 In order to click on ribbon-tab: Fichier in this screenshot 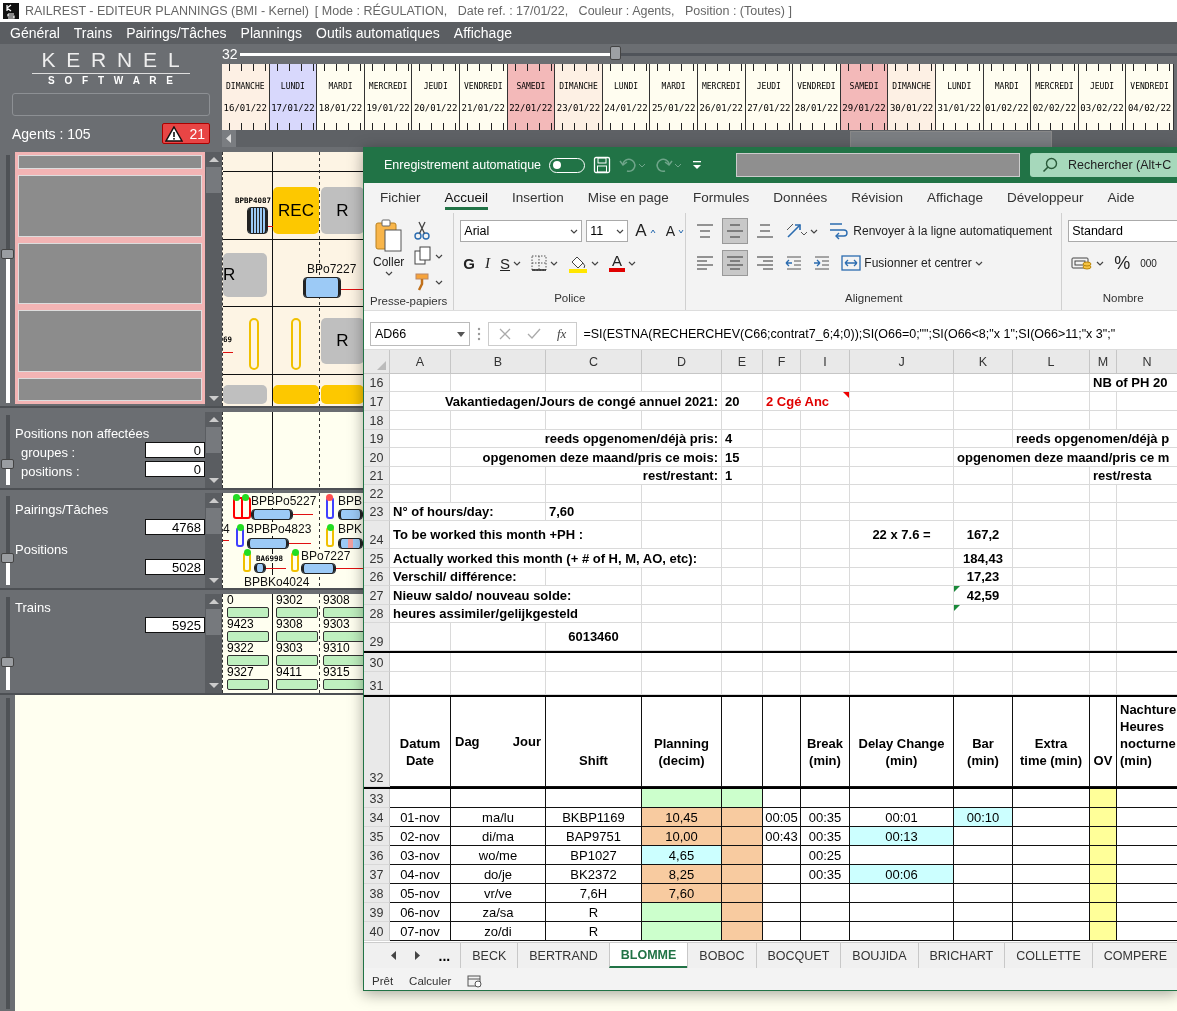, I will do `click(400, 198)`.